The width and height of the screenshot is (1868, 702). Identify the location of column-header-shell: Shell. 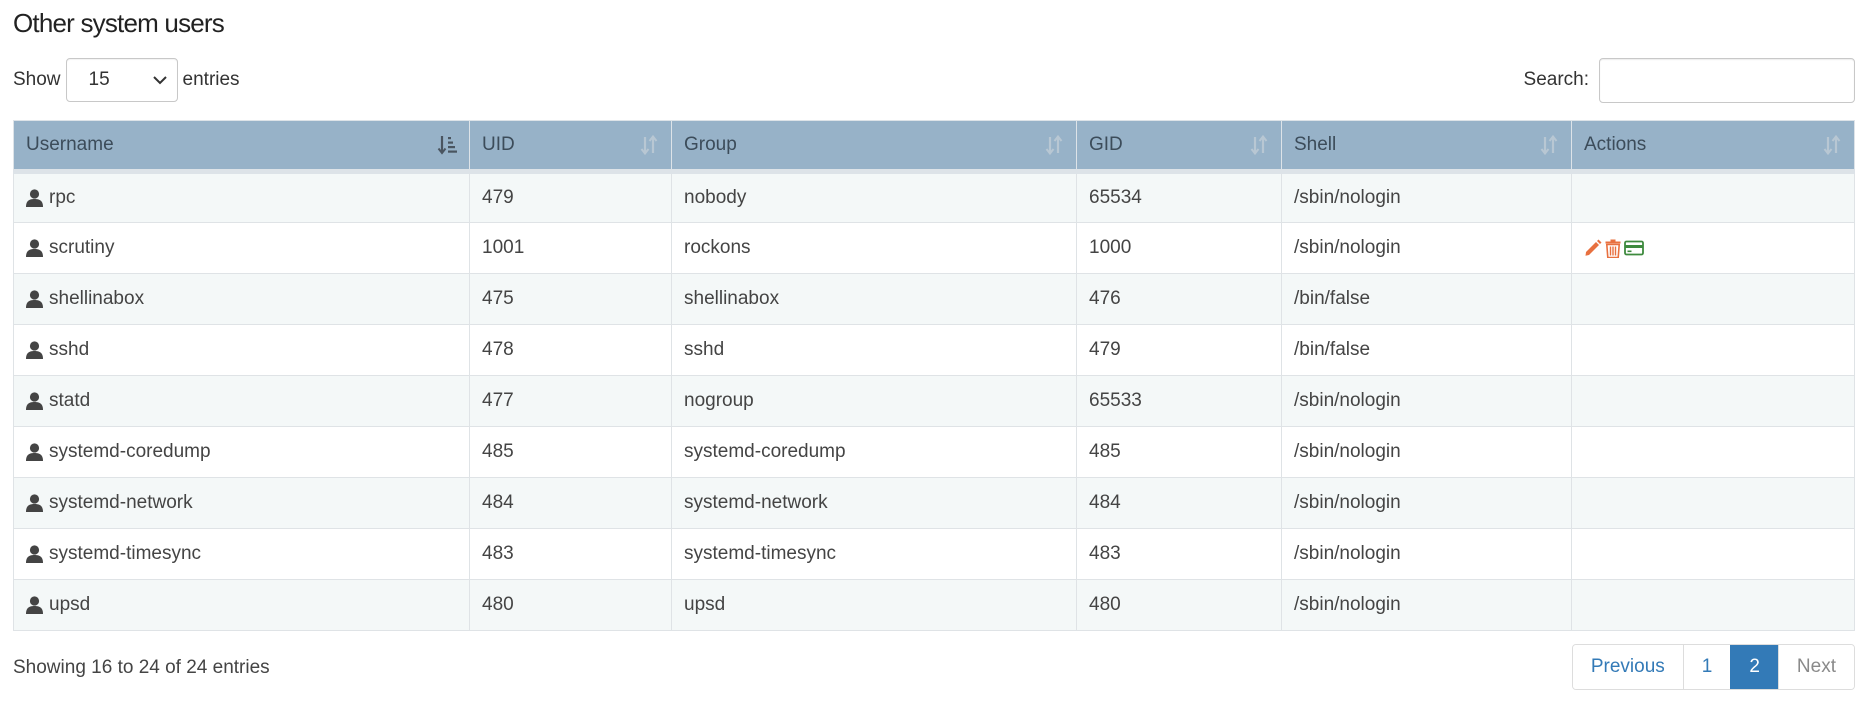
(1426, 147).